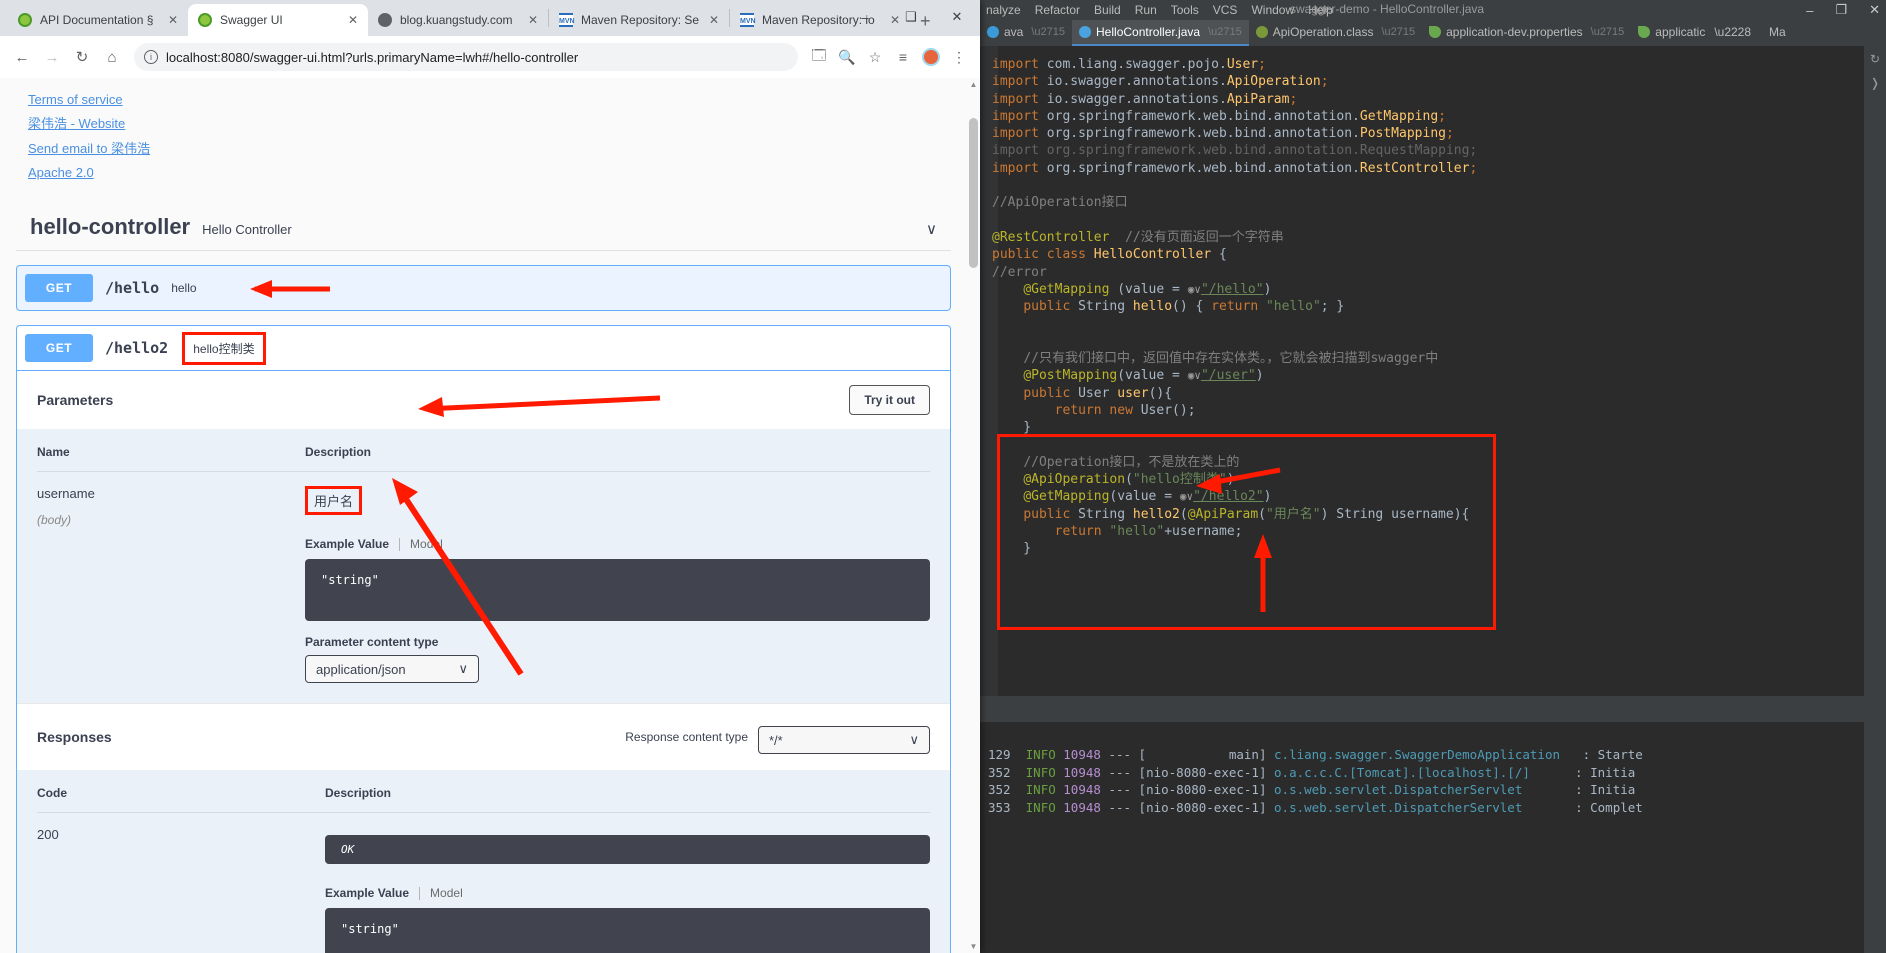  What do you see at coordinates (1335, 33) in the screenshot?
I see `ide-tab-apioperation: ApiOperation.class \u2715` at bounding box center [1335, 33].